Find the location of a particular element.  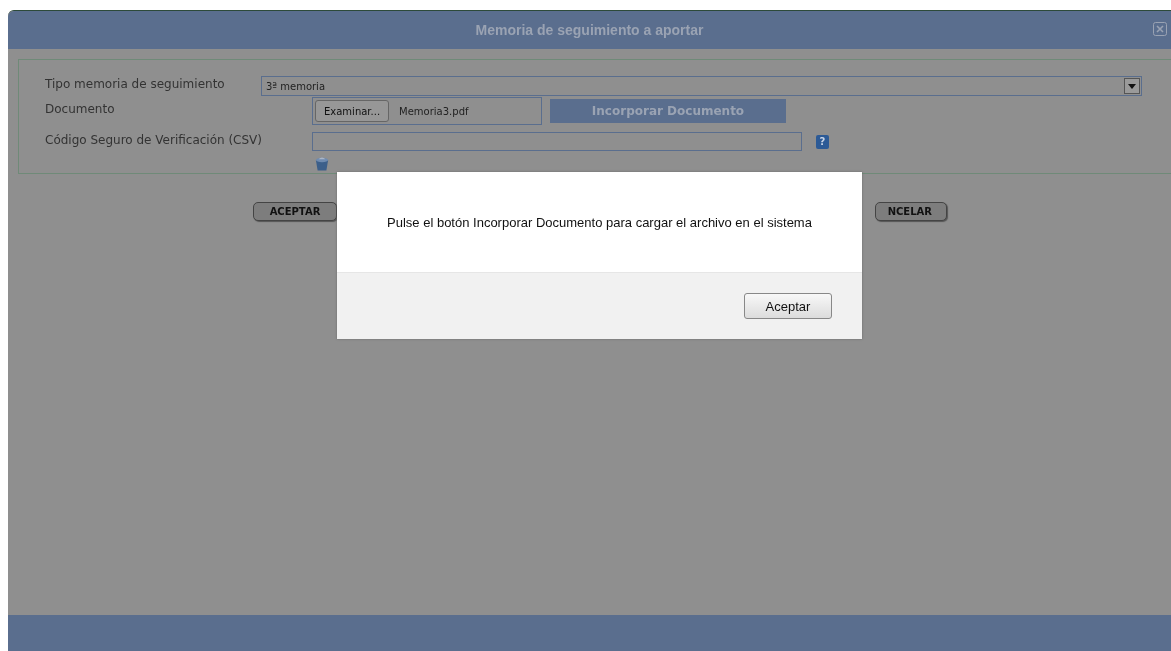

cancel-button: NCELAR is located at coordinates (911, 211).